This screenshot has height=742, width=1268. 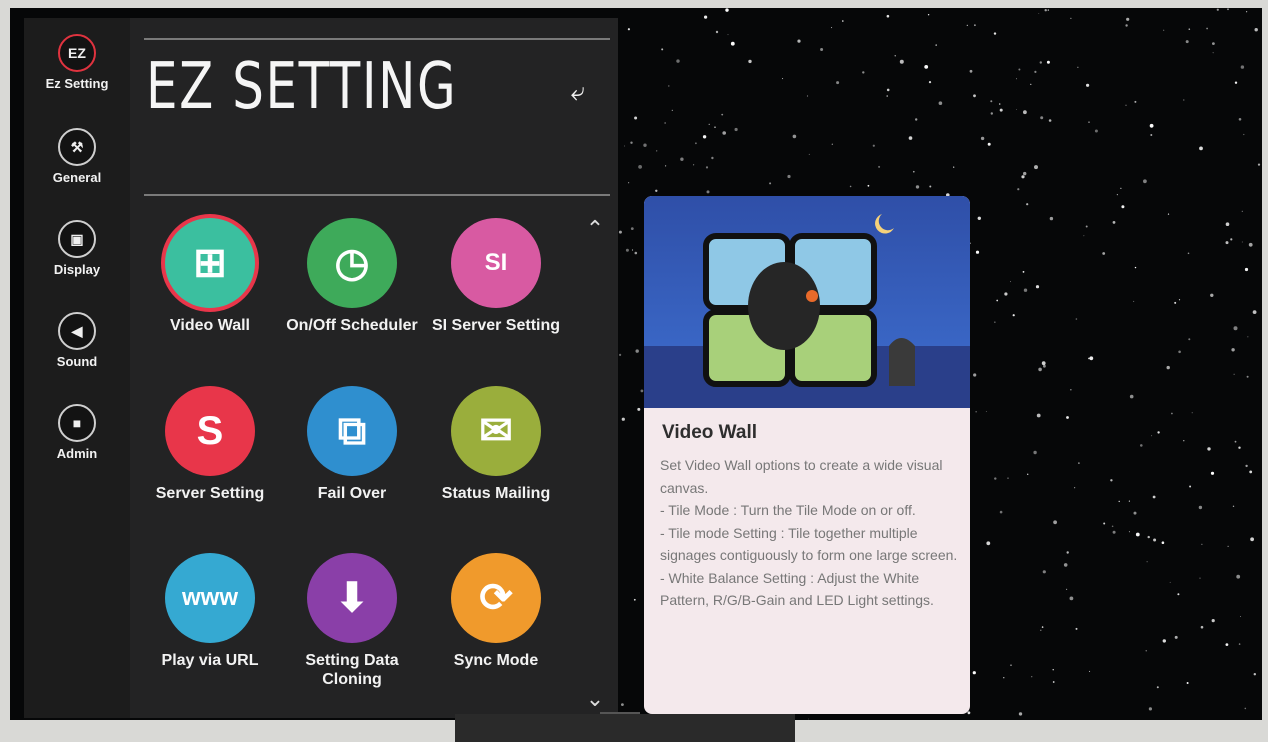 What do you see at coordinates (496, 493) in the screenshot?
I see `tile-label: Status Mailing` at bounding box center [496, 493].